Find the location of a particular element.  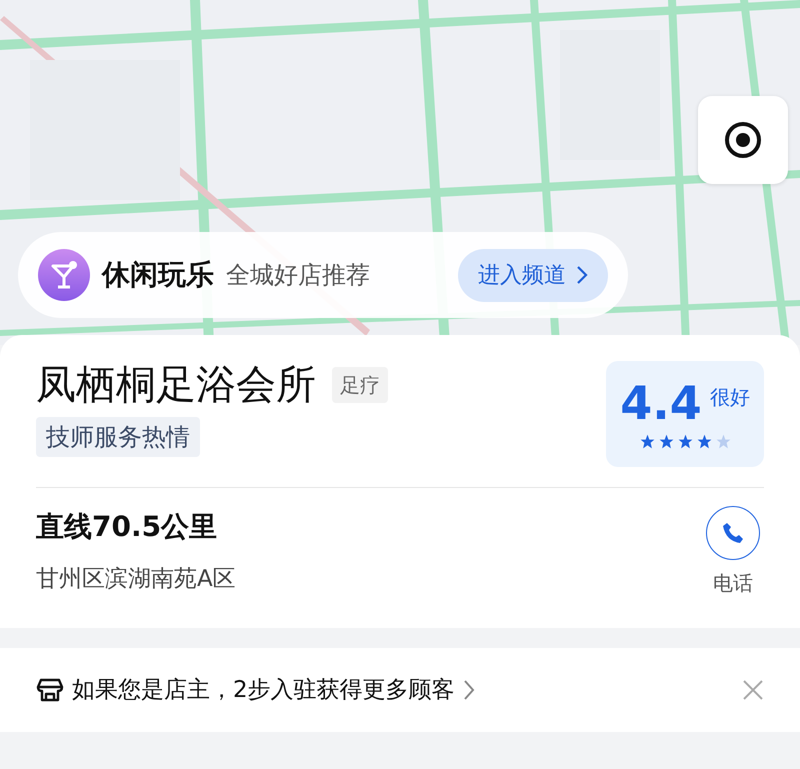

phone-icon is located at coordinates (733, 533).